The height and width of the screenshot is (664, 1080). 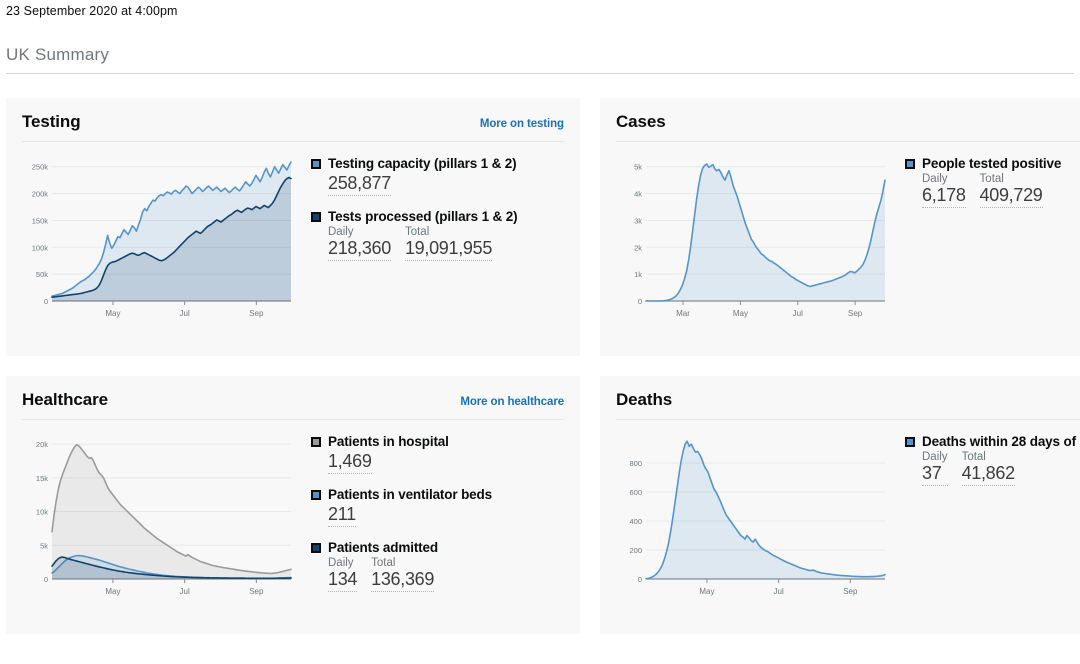 I want to click on summary-header: UK Summary, so click(x=540, y=59).